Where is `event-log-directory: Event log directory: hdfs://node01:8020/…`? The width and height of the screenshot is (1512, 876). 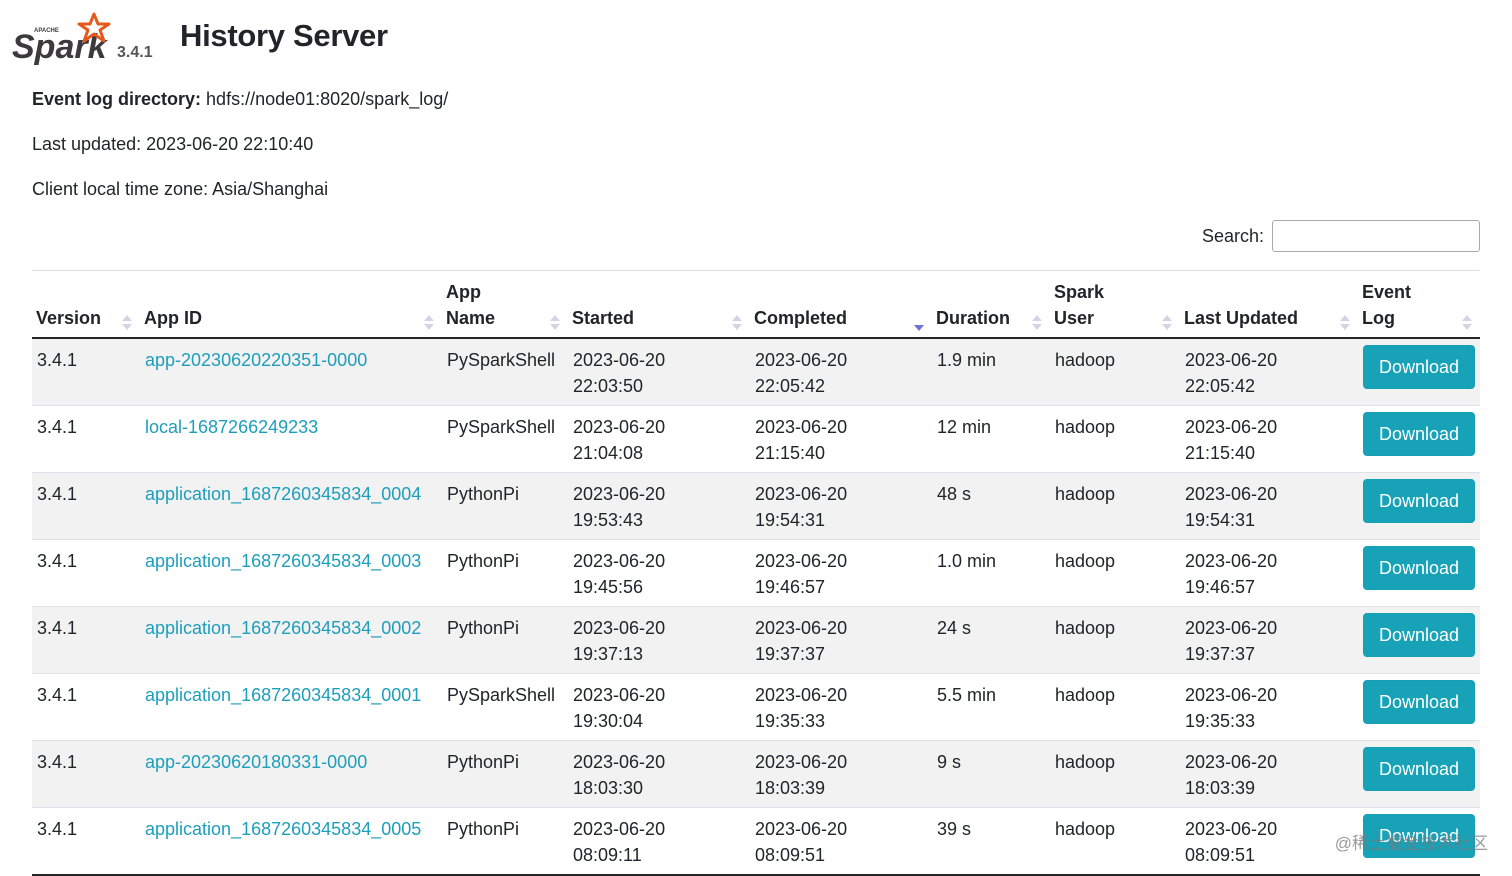
event-log-directory: Event log directory: hdfs://node01:8020/… is located at coordinates (240, 99).